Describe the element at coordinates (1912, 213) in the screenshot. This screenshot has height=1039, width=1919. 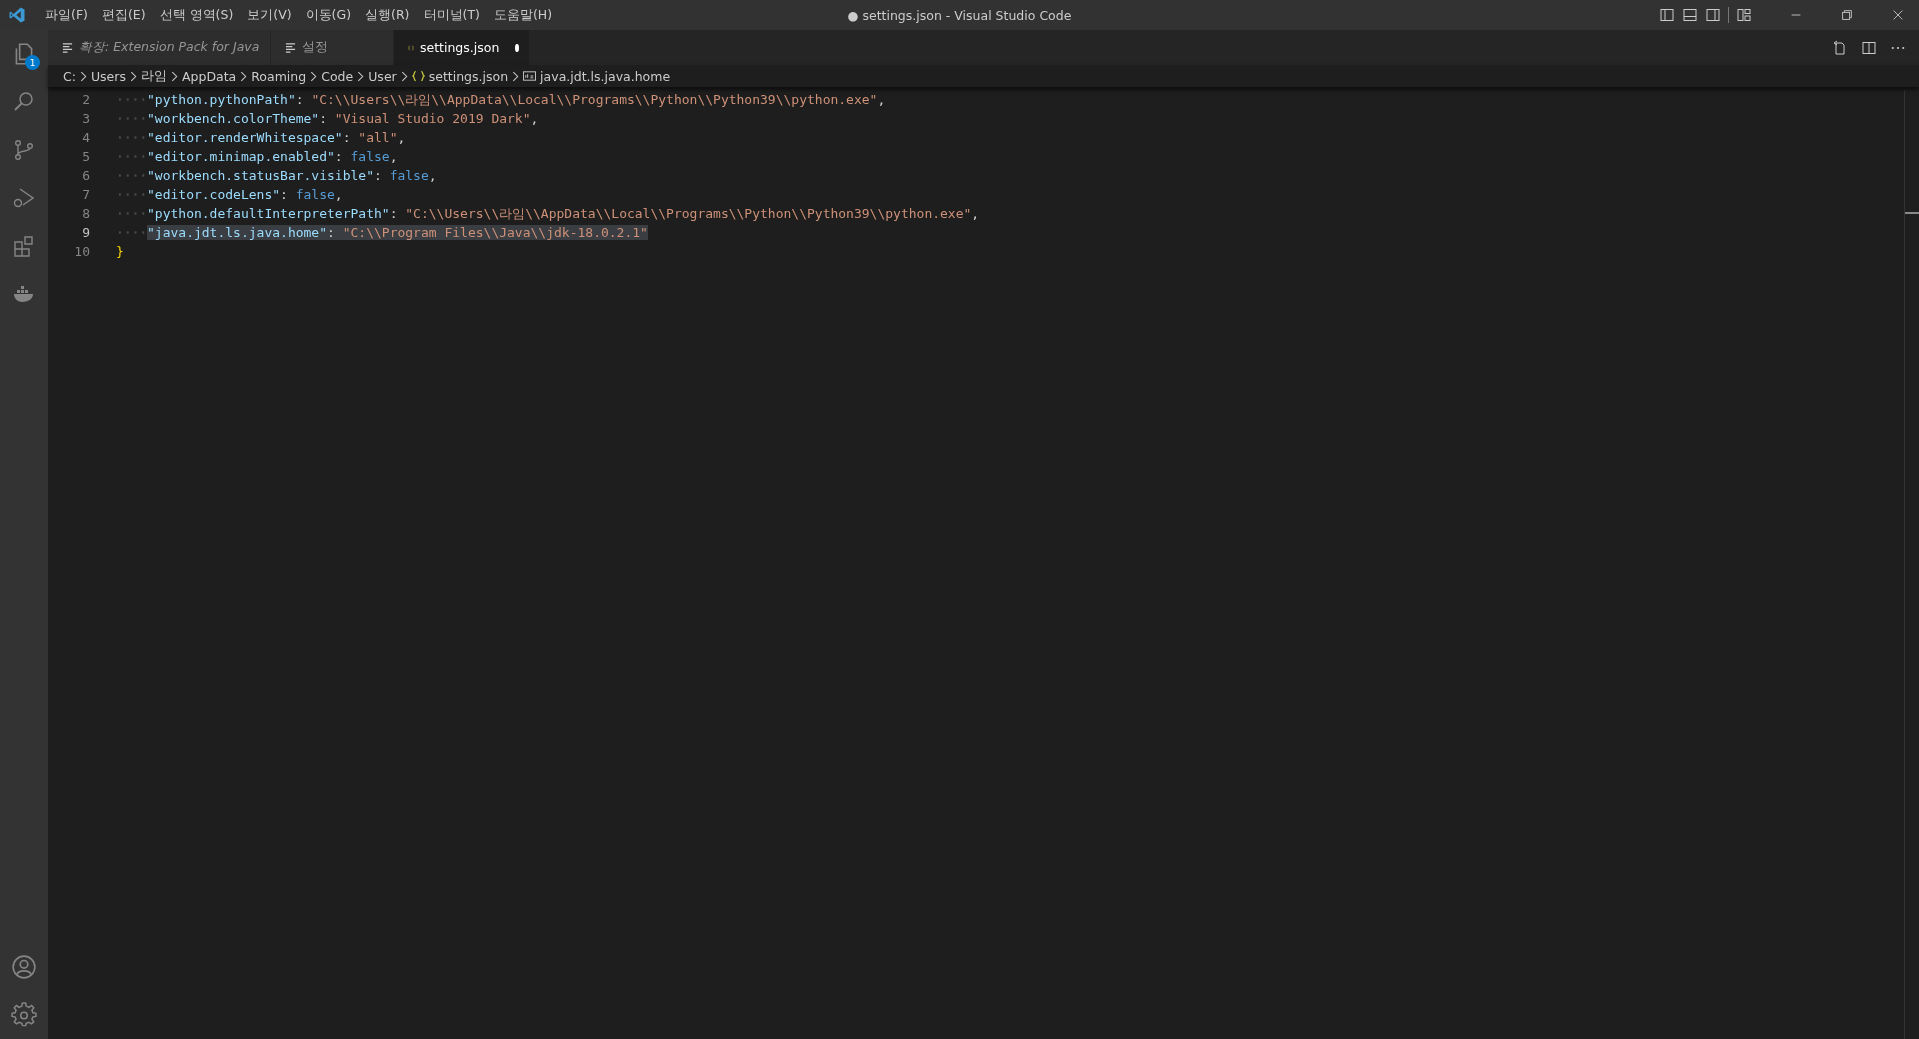
I see `overview-ruler-mark` at that location.